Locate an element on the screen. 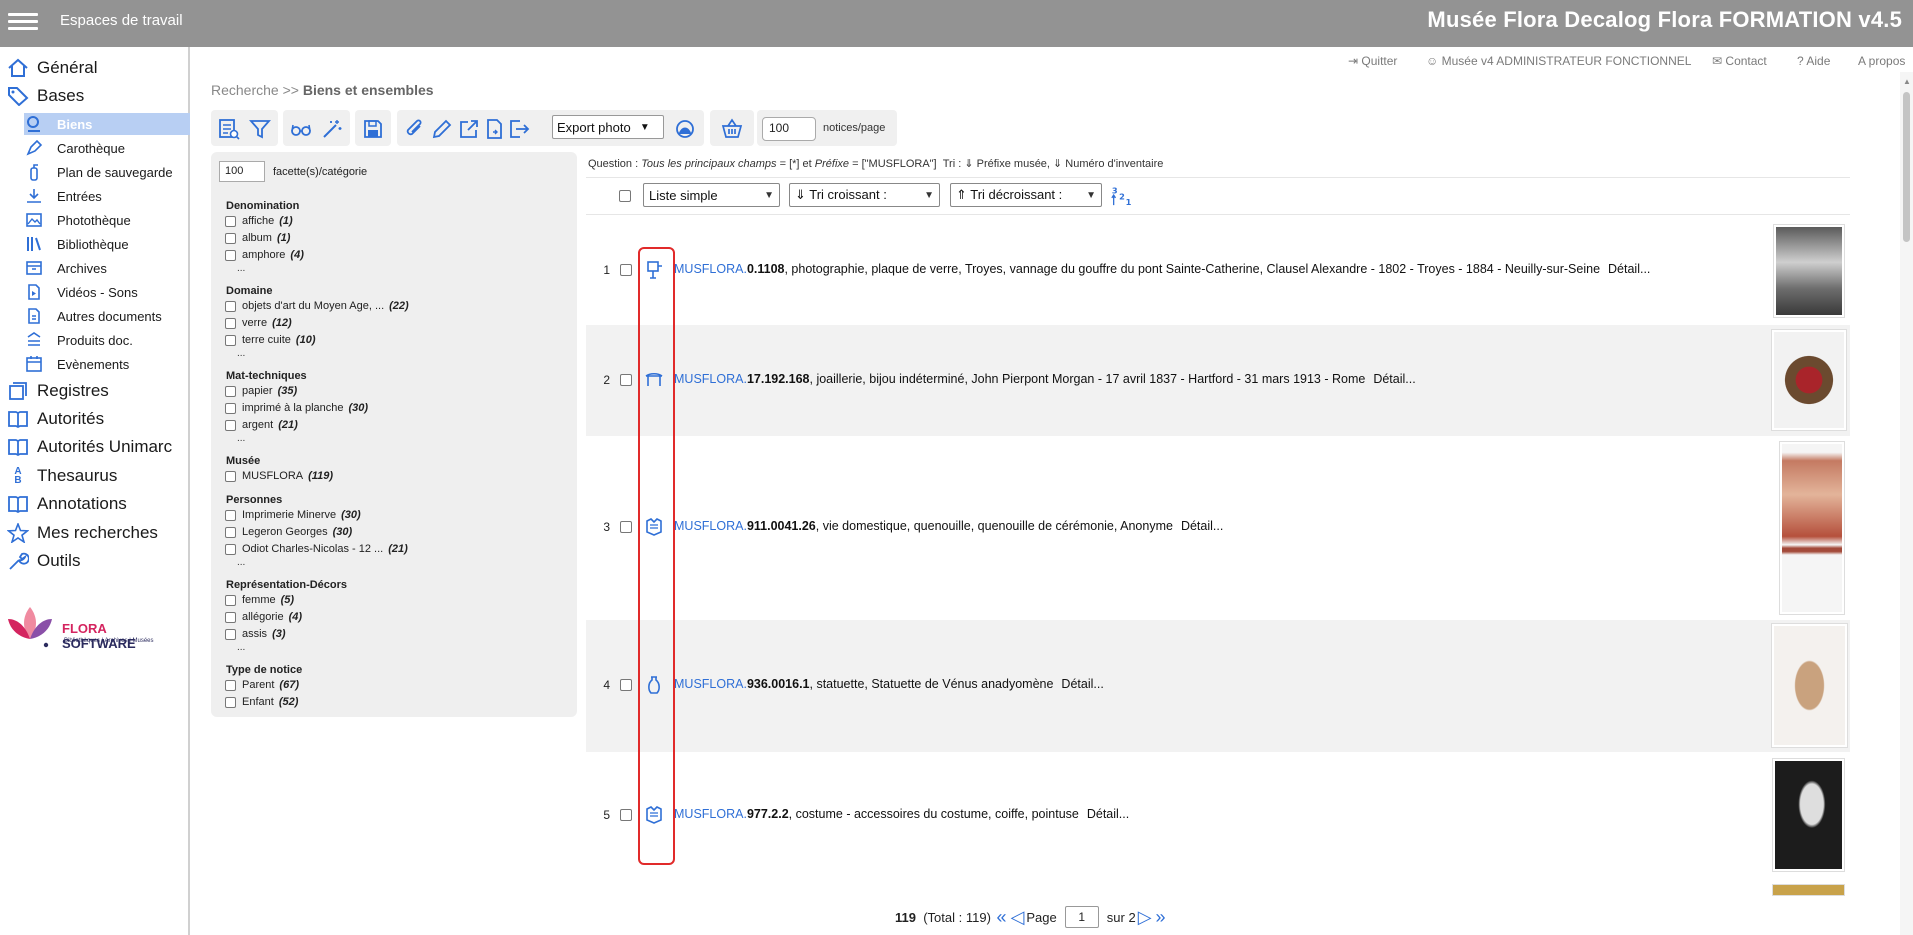  nav-general: Général is located at coordinates (51, 68).